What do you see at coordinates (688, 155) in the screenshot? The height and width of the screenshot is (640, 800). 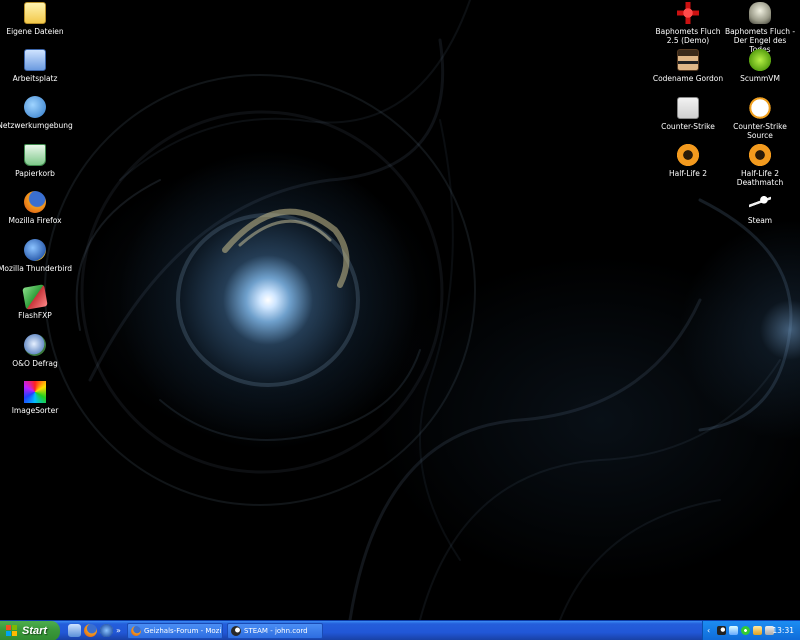 I see `half-life-2-icon` at bounding box center [688, 155].